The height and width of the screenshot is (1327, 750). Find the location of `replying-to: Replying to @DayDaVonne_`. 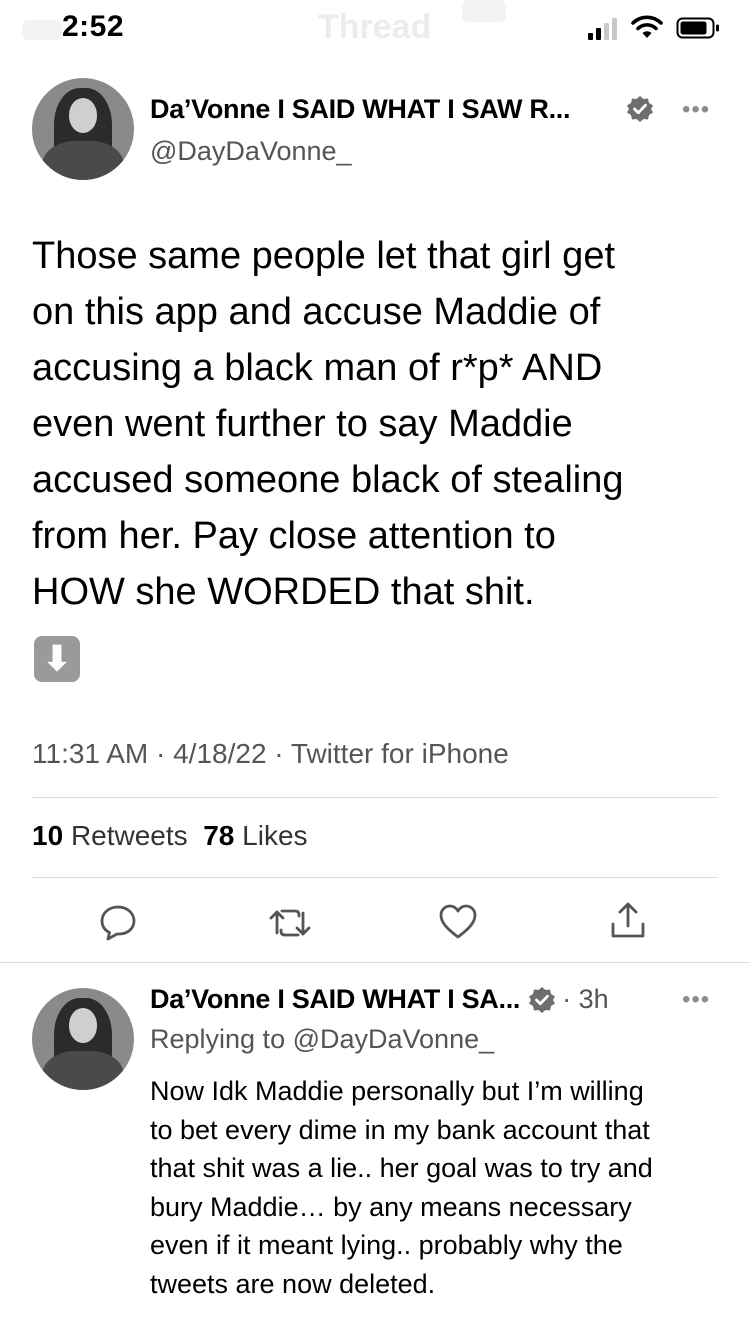

replying-to: Replying to @DayDaVonne_ is located at coordinates (322, 1039).